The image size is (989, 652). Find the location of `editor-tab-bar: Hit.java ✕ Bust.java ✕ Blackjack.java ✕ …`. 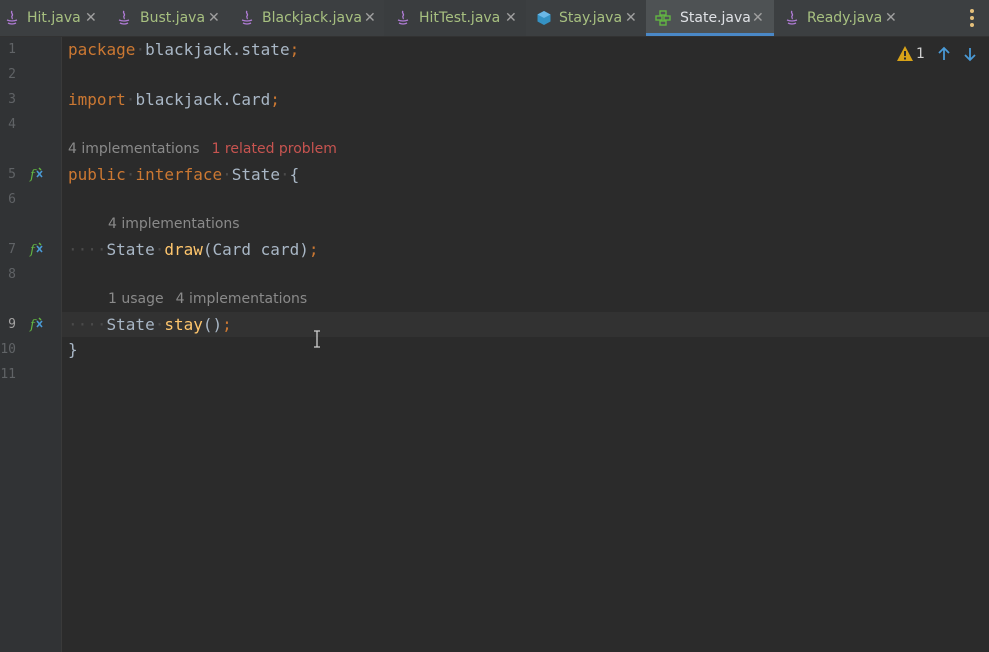

editor-tab-bar: Hit.java ✕ Bust.java ✕ Blackjack.java ✕ … is located at coordinates (494, 18).